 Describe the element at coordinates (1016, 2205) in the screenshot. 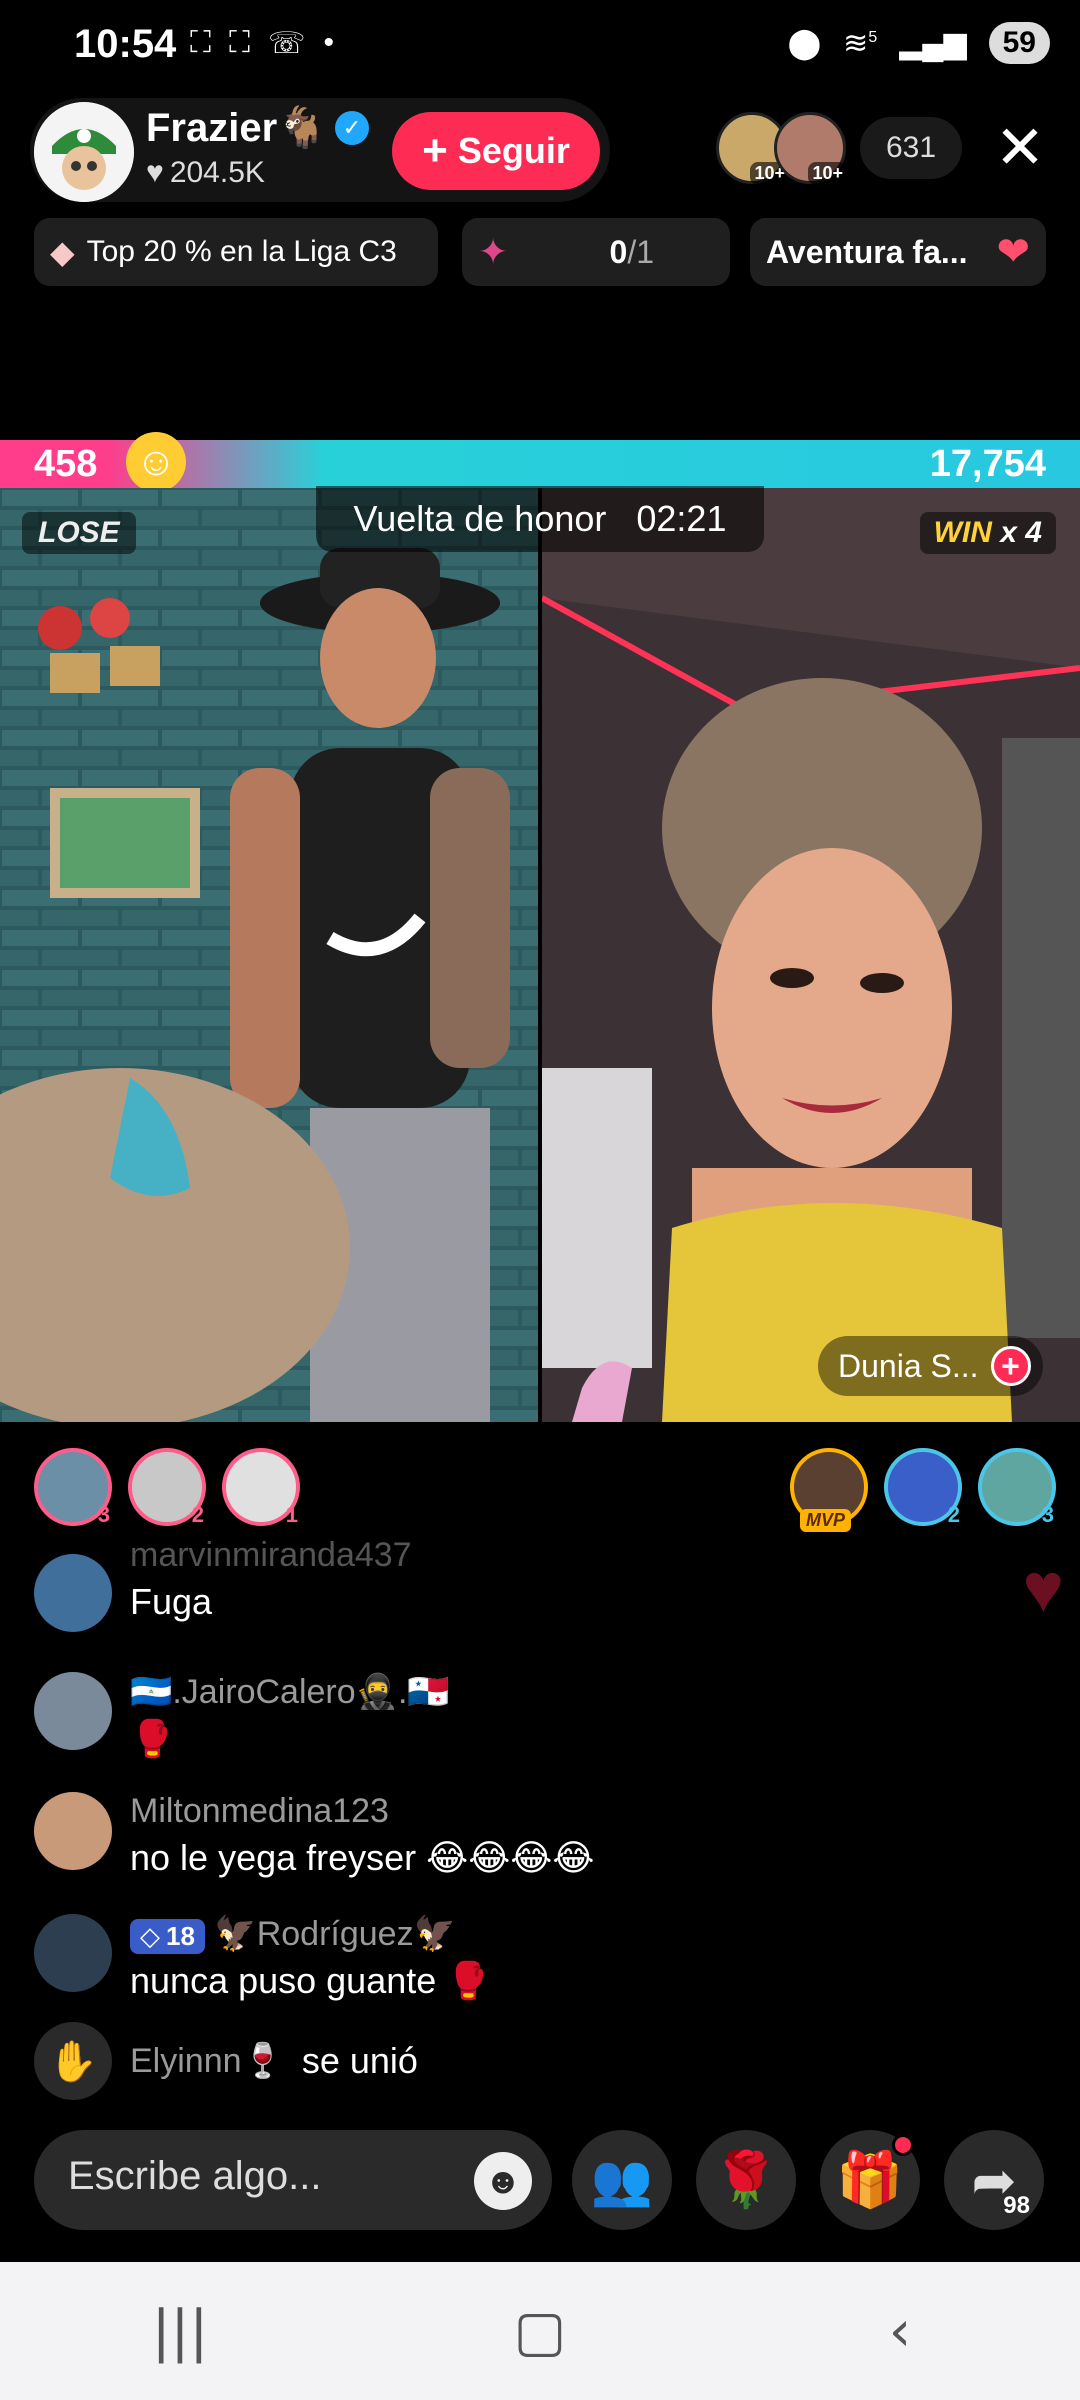

I see `share-count: 98` at that location.